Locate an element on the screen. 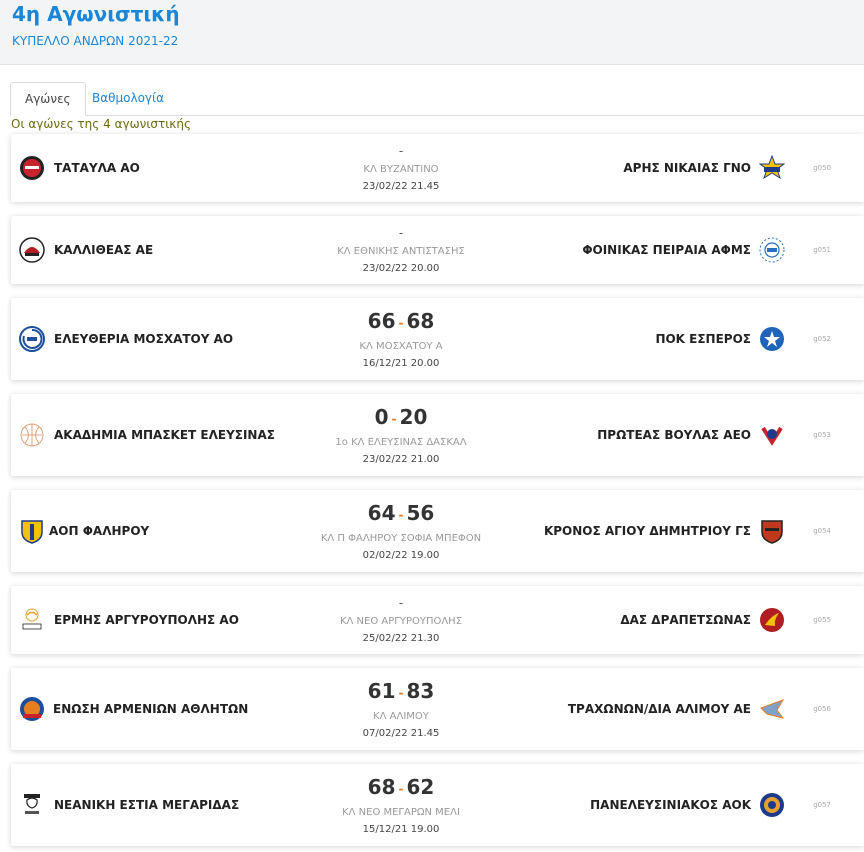  final-score: 68-62 is located at coordinates (401, 787).